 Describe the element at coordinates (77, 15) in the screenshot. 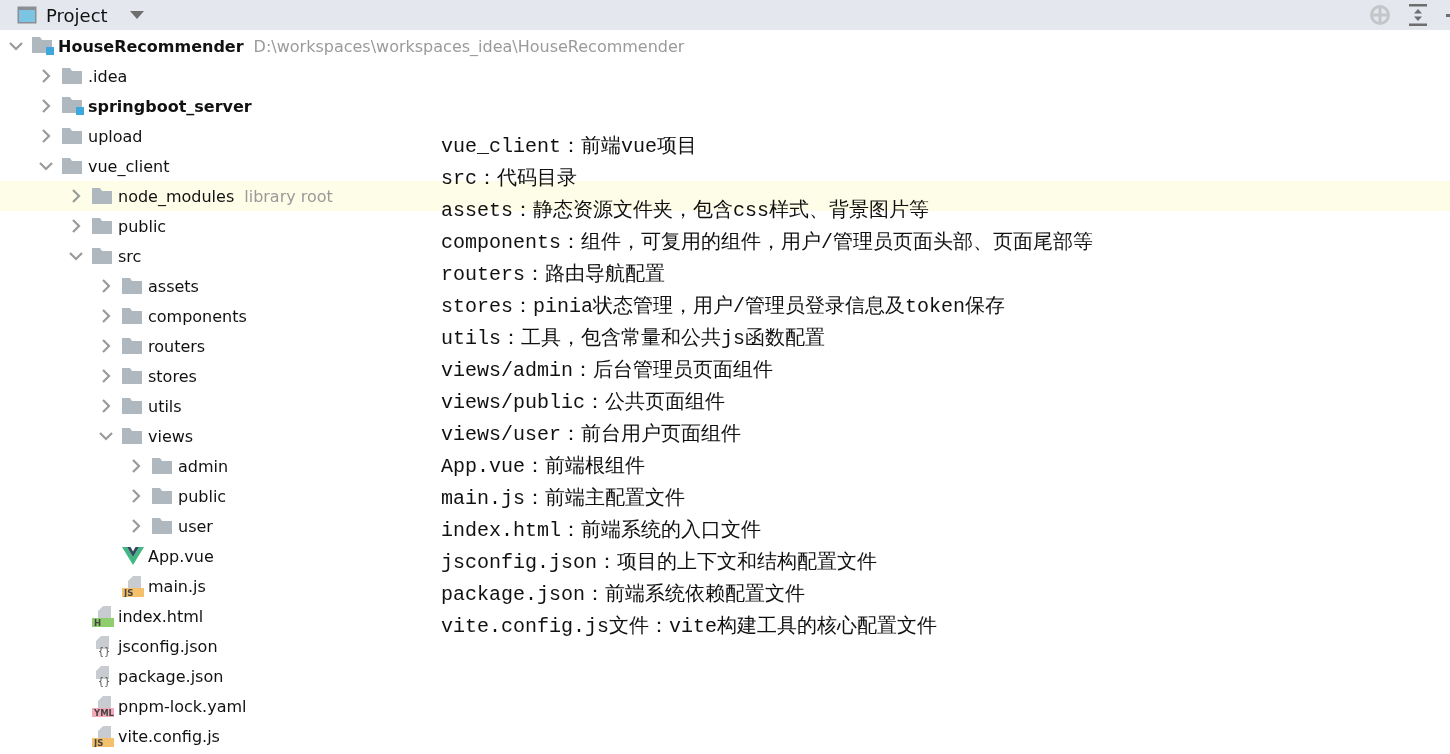

I see `panel-title: Project` at that location.